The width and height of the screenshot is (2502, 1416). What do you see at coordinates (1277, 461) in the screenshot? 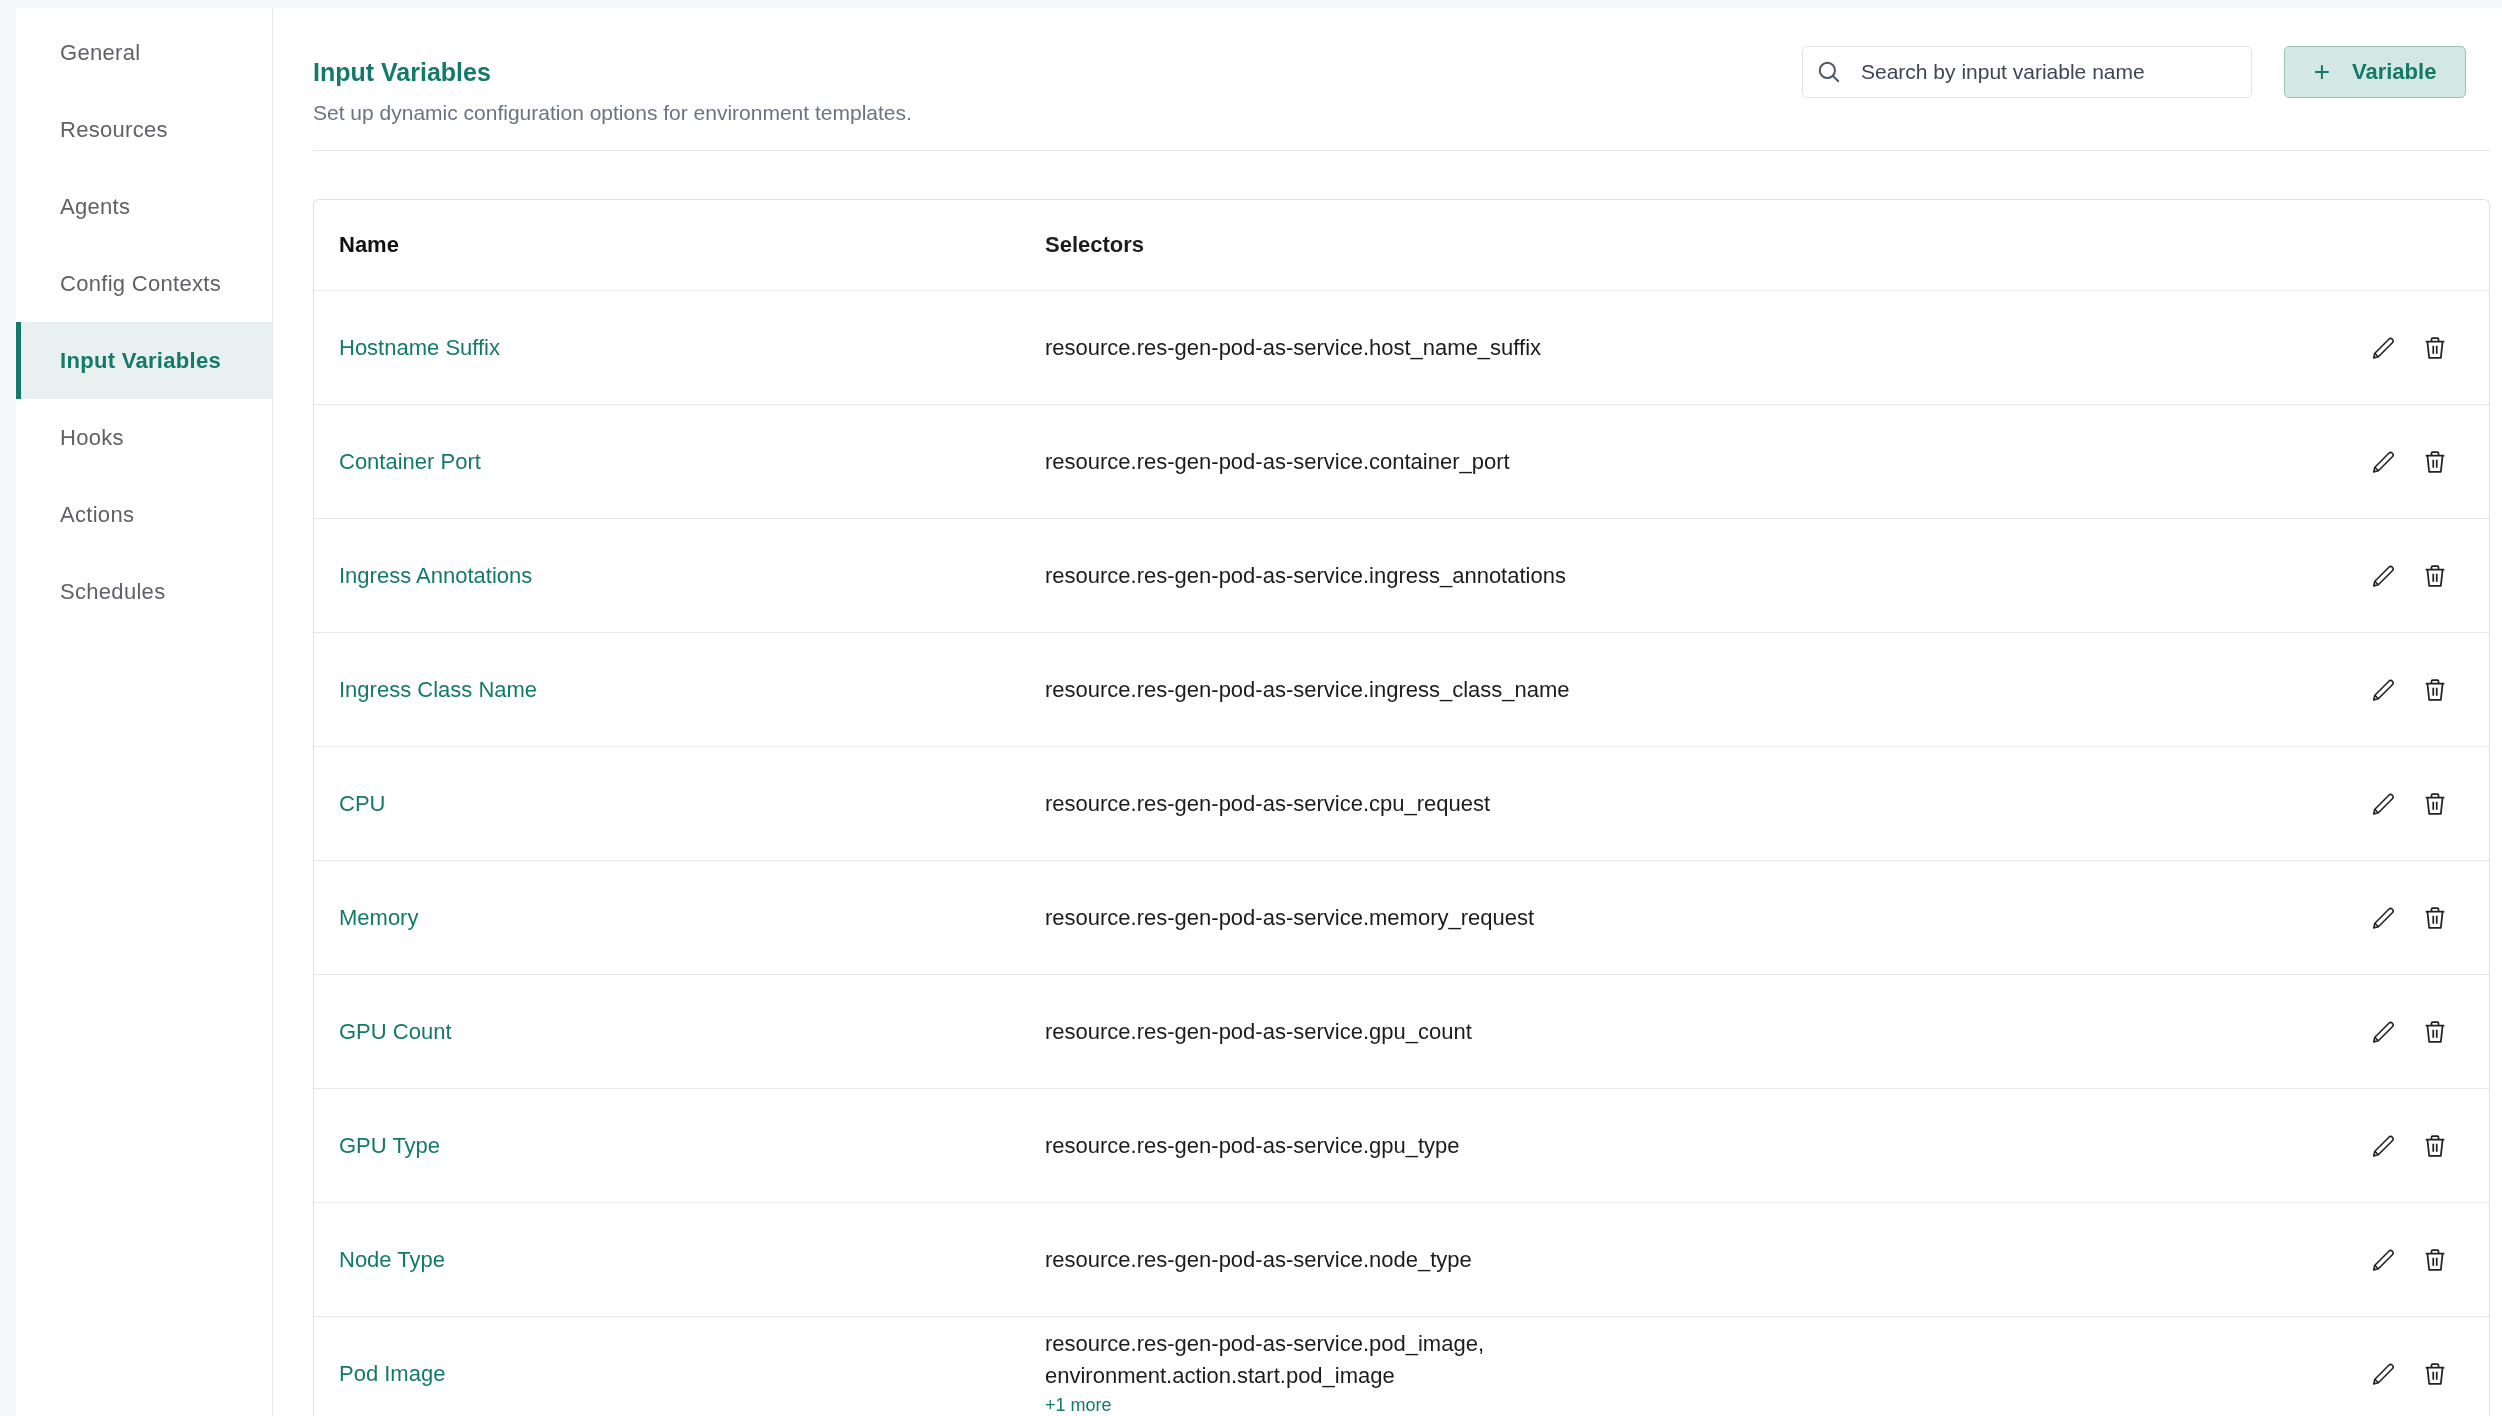
I see `selector-text: resource.res-gen-pod-as-service.container_port` at bounding box center [1277, 461].